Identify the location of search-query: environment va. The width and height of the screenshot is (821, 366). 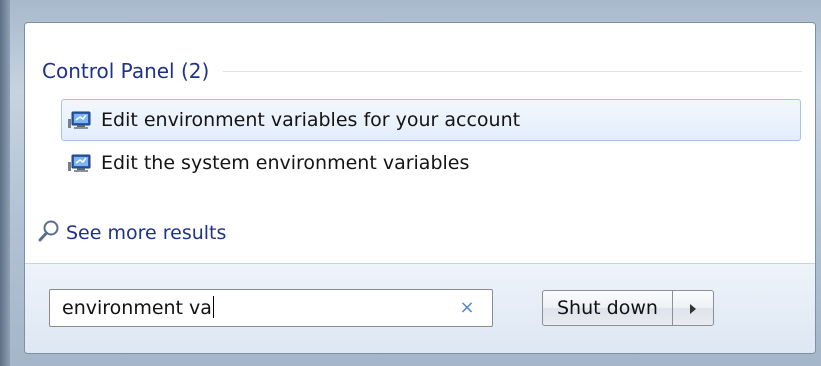
(137, 308).